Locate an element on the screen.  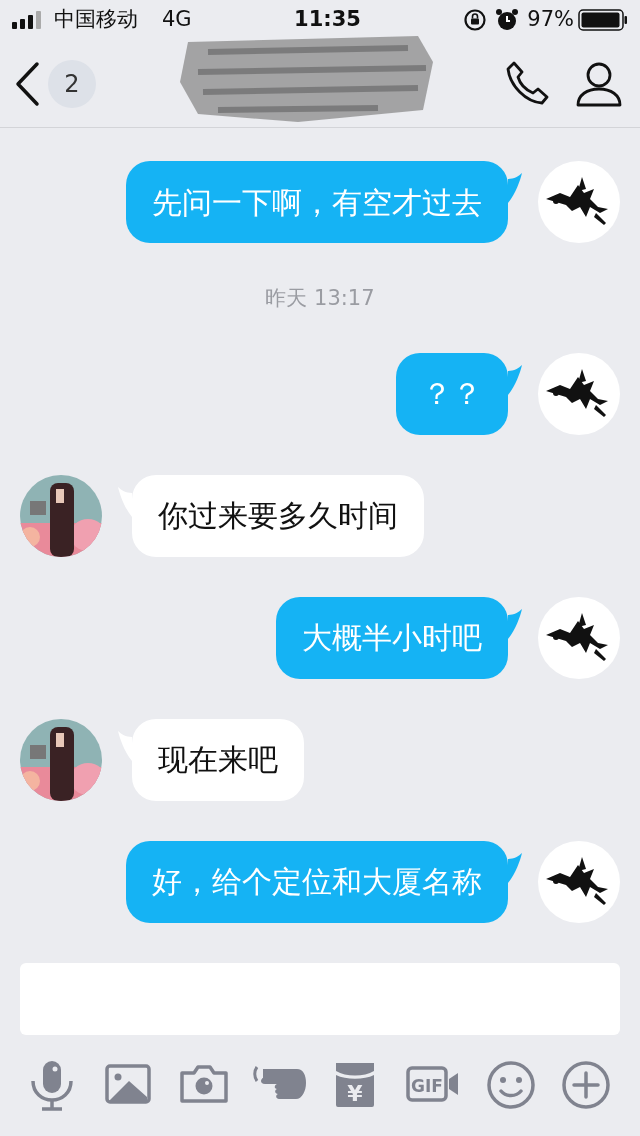
message-text: 好，给个定位和大厦名称 is located at coordinates (317, 882).